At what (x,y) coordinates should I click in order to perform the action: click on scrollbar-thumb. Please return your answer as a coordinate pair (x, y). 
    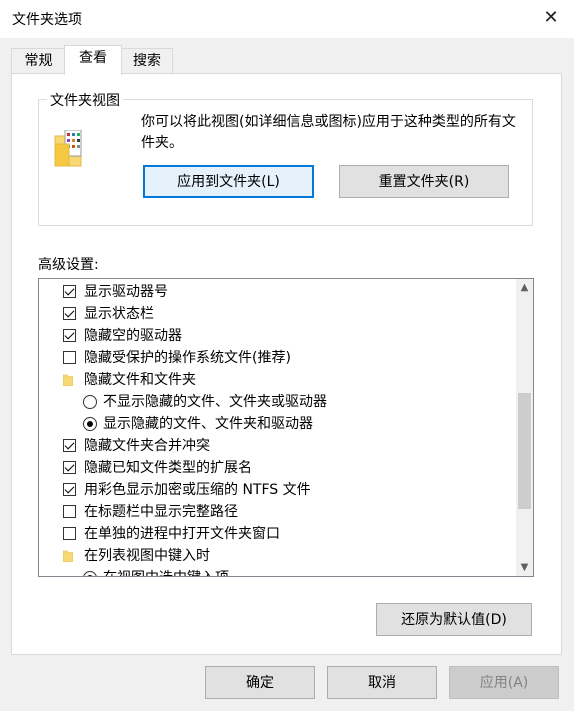
    Looking at the image, I should click on (524, 451).